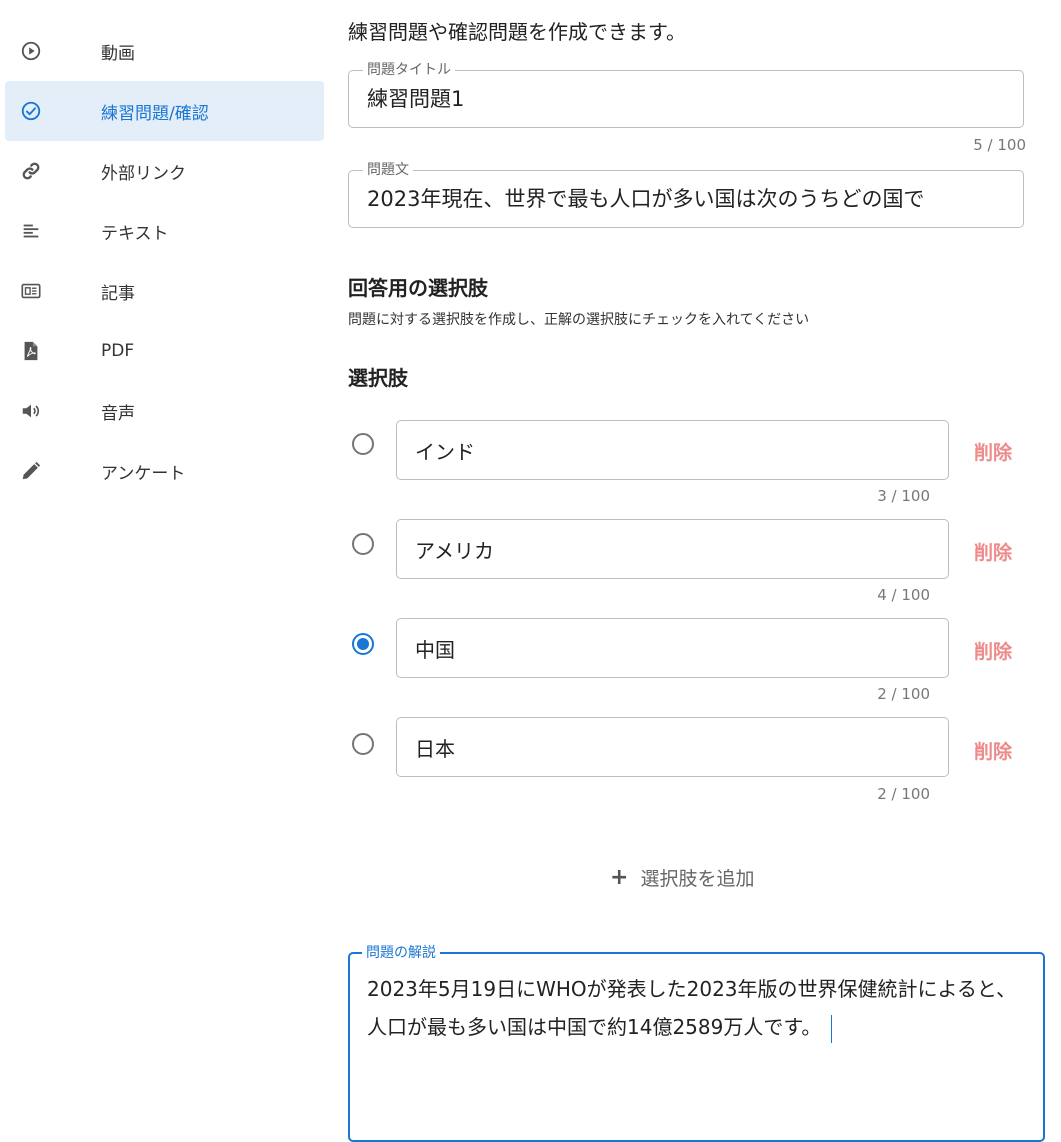 This screenshot has height=1142, width=1061. I want to click on question-text-input: 2023年現在、世界で最も人口が多い国は次のうちどの国で, so click(689, 199).